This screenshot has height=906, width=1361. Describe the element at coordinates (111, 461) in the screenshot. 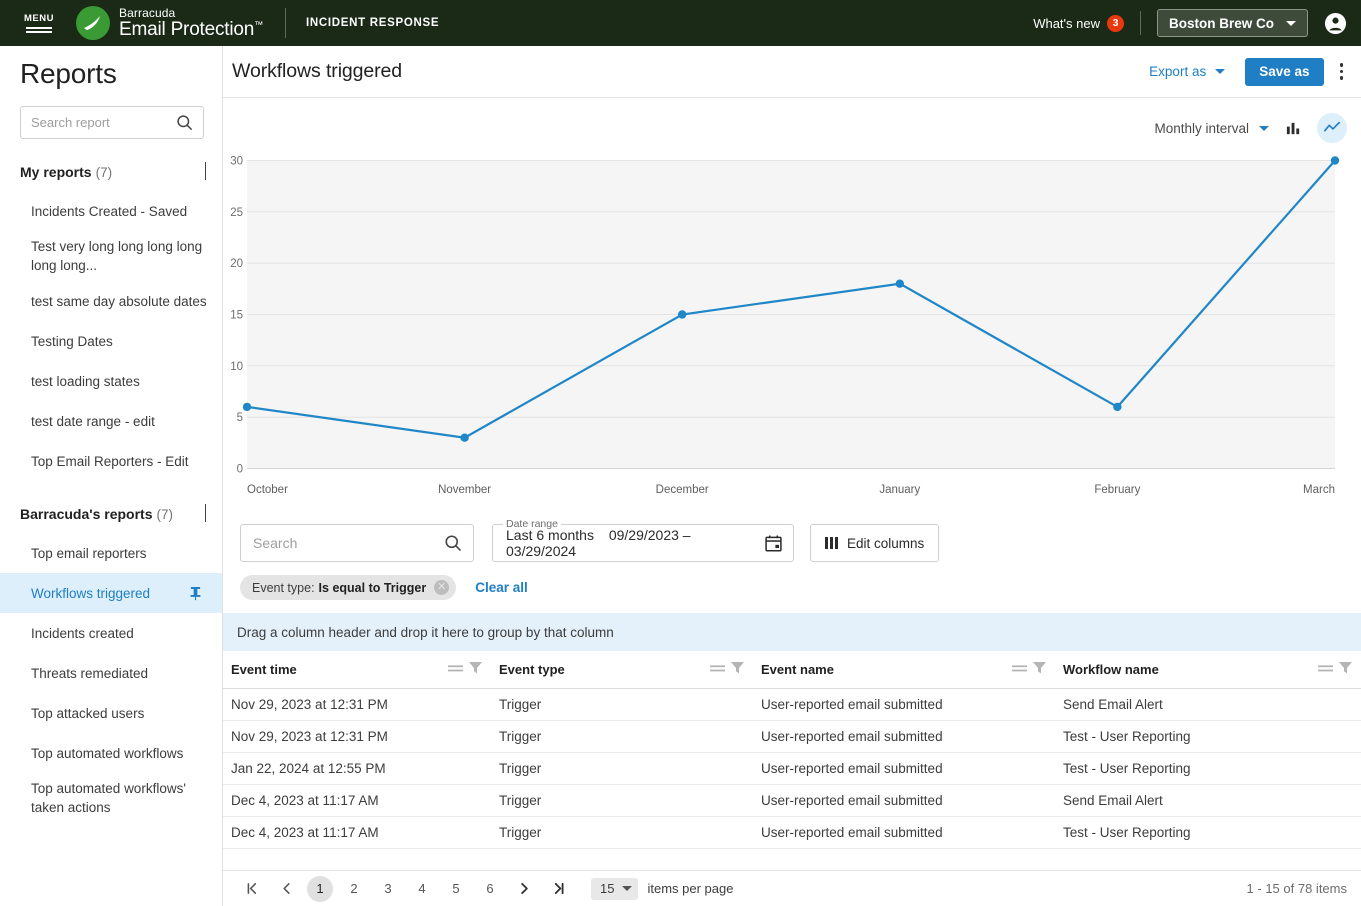

I see `sidebar-item-top-email-reporters-edit: Top Email Reporters - Edit` at that location.